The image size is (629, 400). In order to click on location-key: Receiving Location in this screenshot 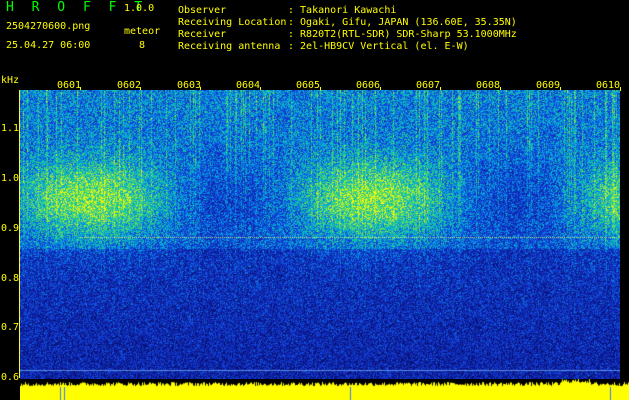, I will do `click(232, 22)`.